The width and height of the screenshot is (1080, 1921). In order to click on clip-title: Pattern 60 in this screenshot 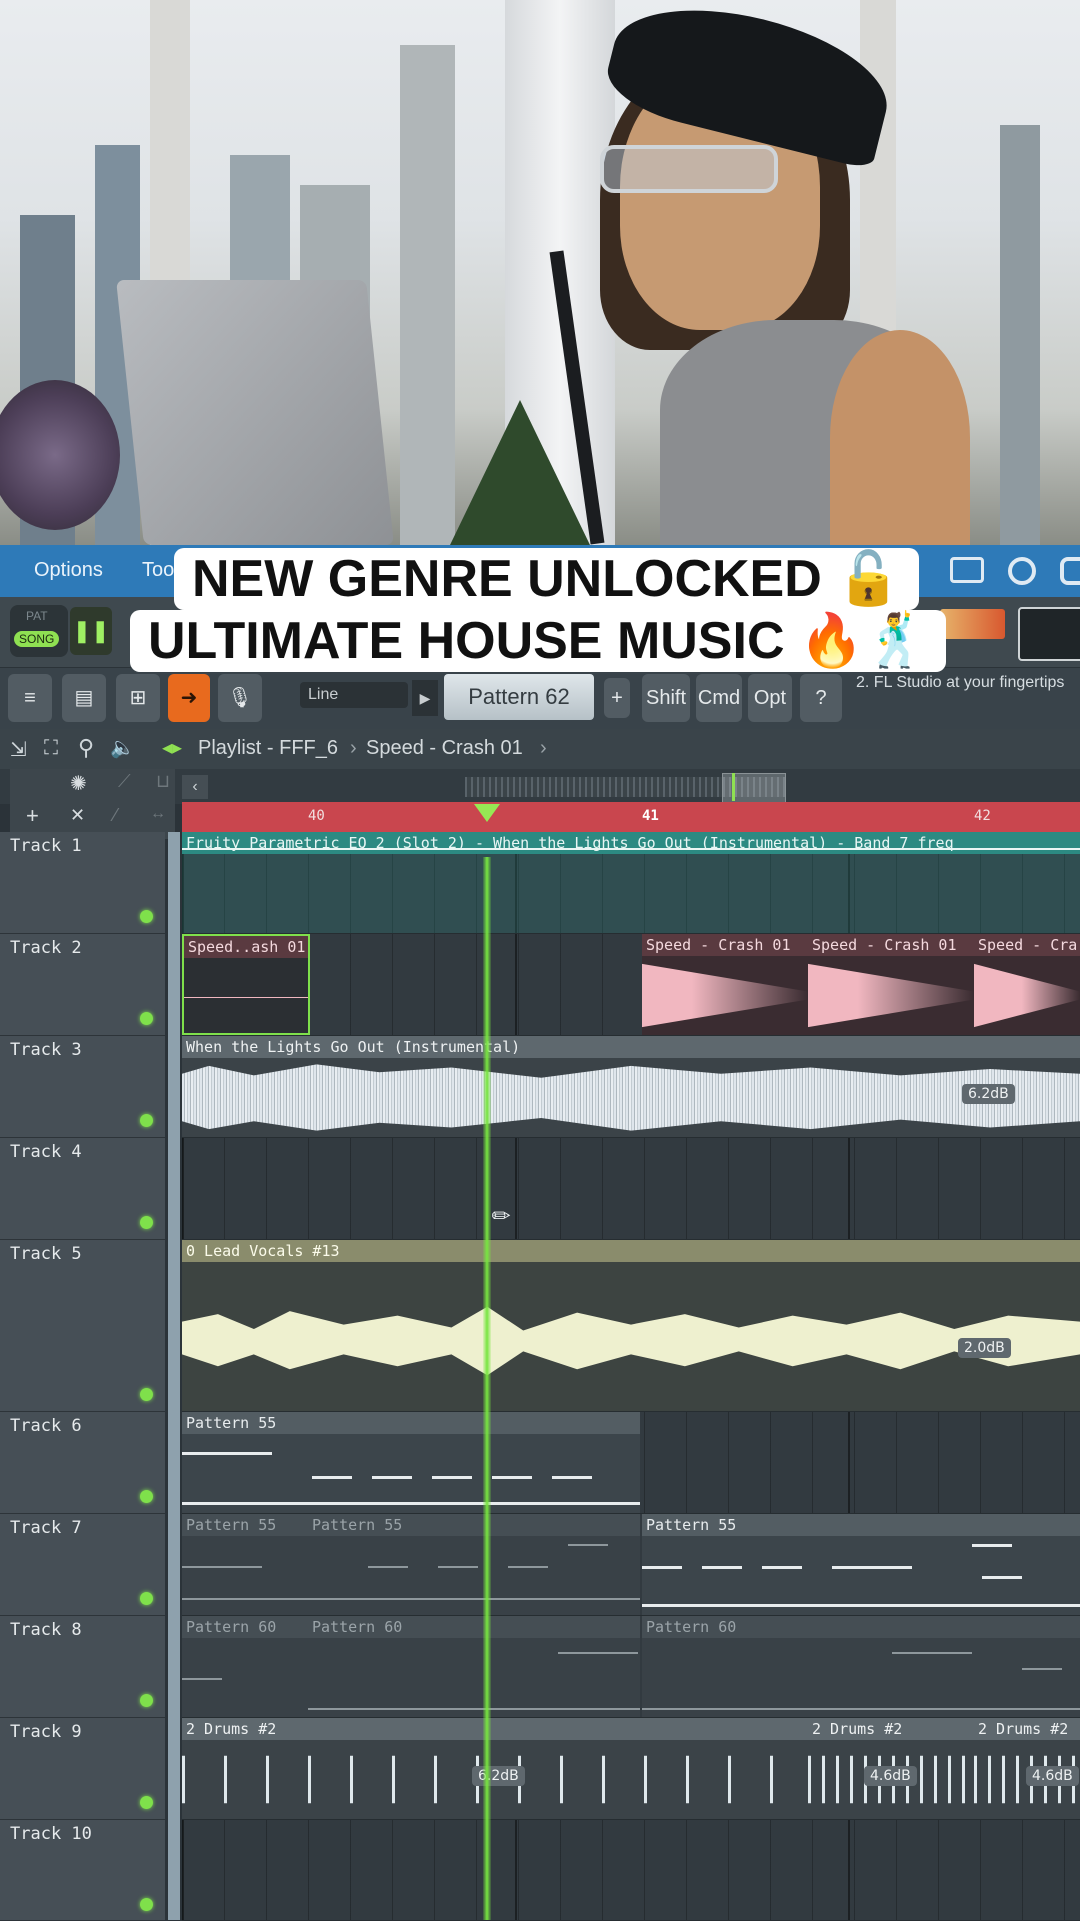, I will do `click(245, 1627)`.